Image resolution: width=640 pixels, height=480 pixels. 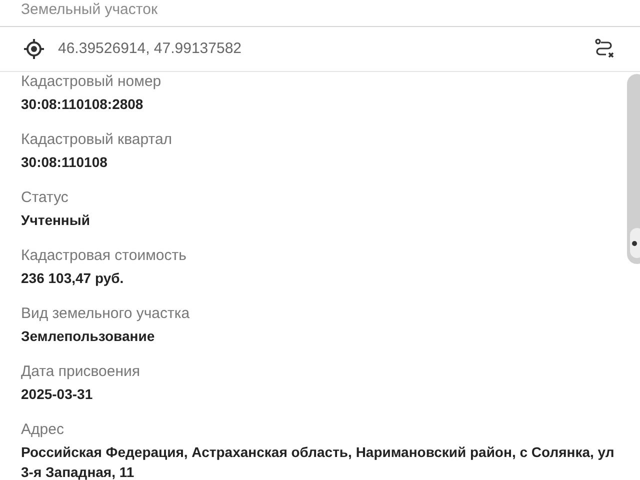 I want to click on field-label: Кадастровый квартал, so click(x=96, y=140).